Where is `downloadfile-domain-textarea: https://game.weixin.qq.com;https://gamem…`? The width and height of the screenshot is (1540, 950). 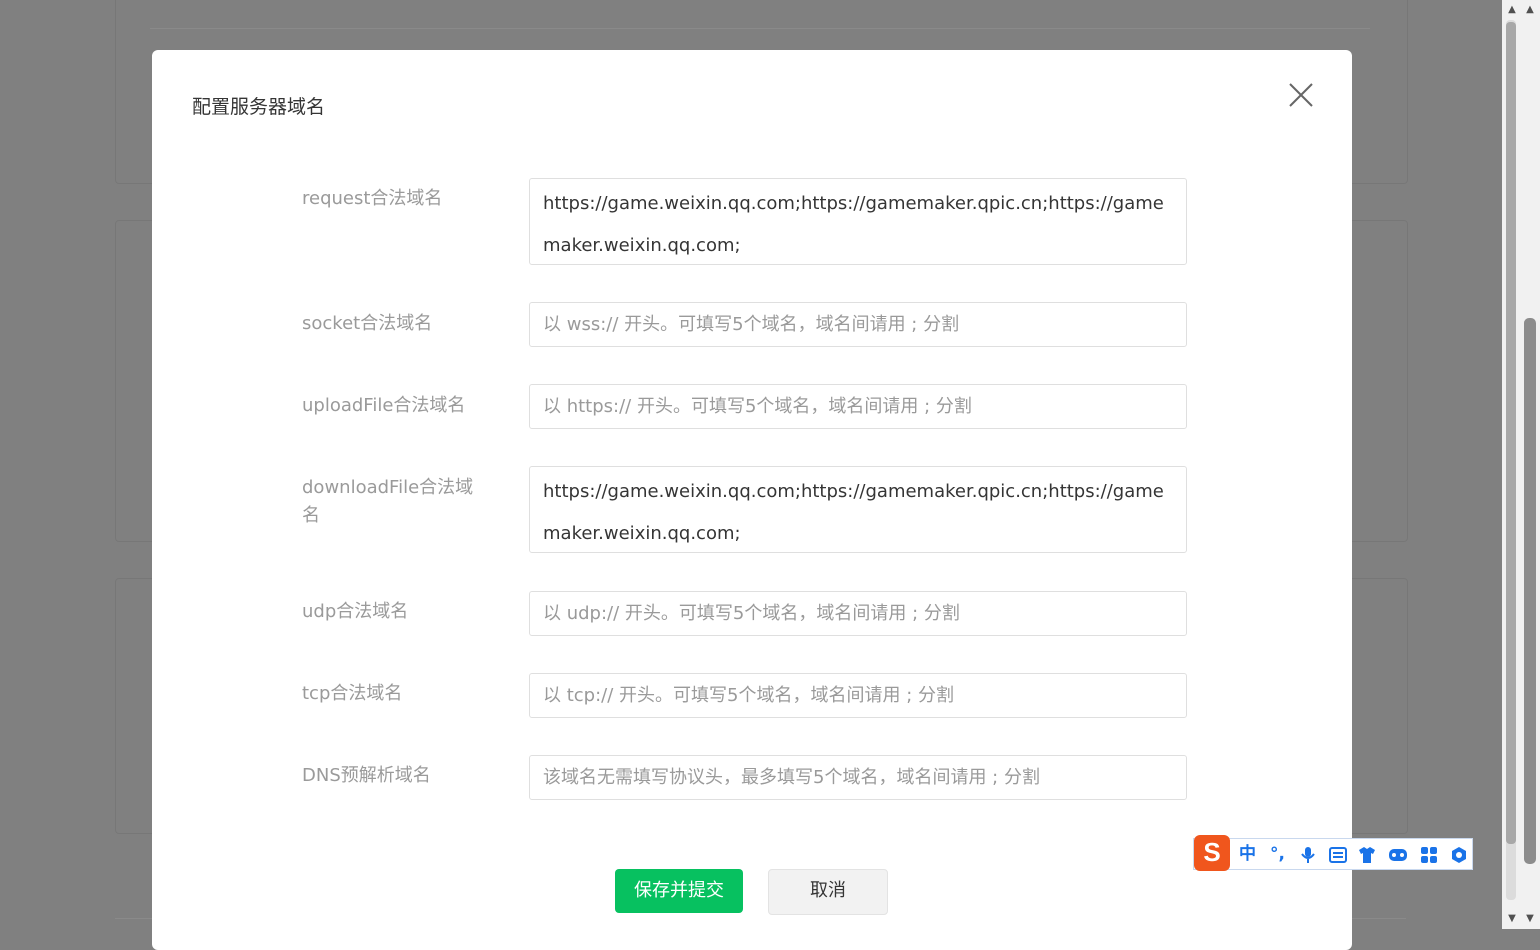 downloadfile-domain-textarea: https://game.weixin.qq.com;https://gamem… is located at coordinates (858, 509).